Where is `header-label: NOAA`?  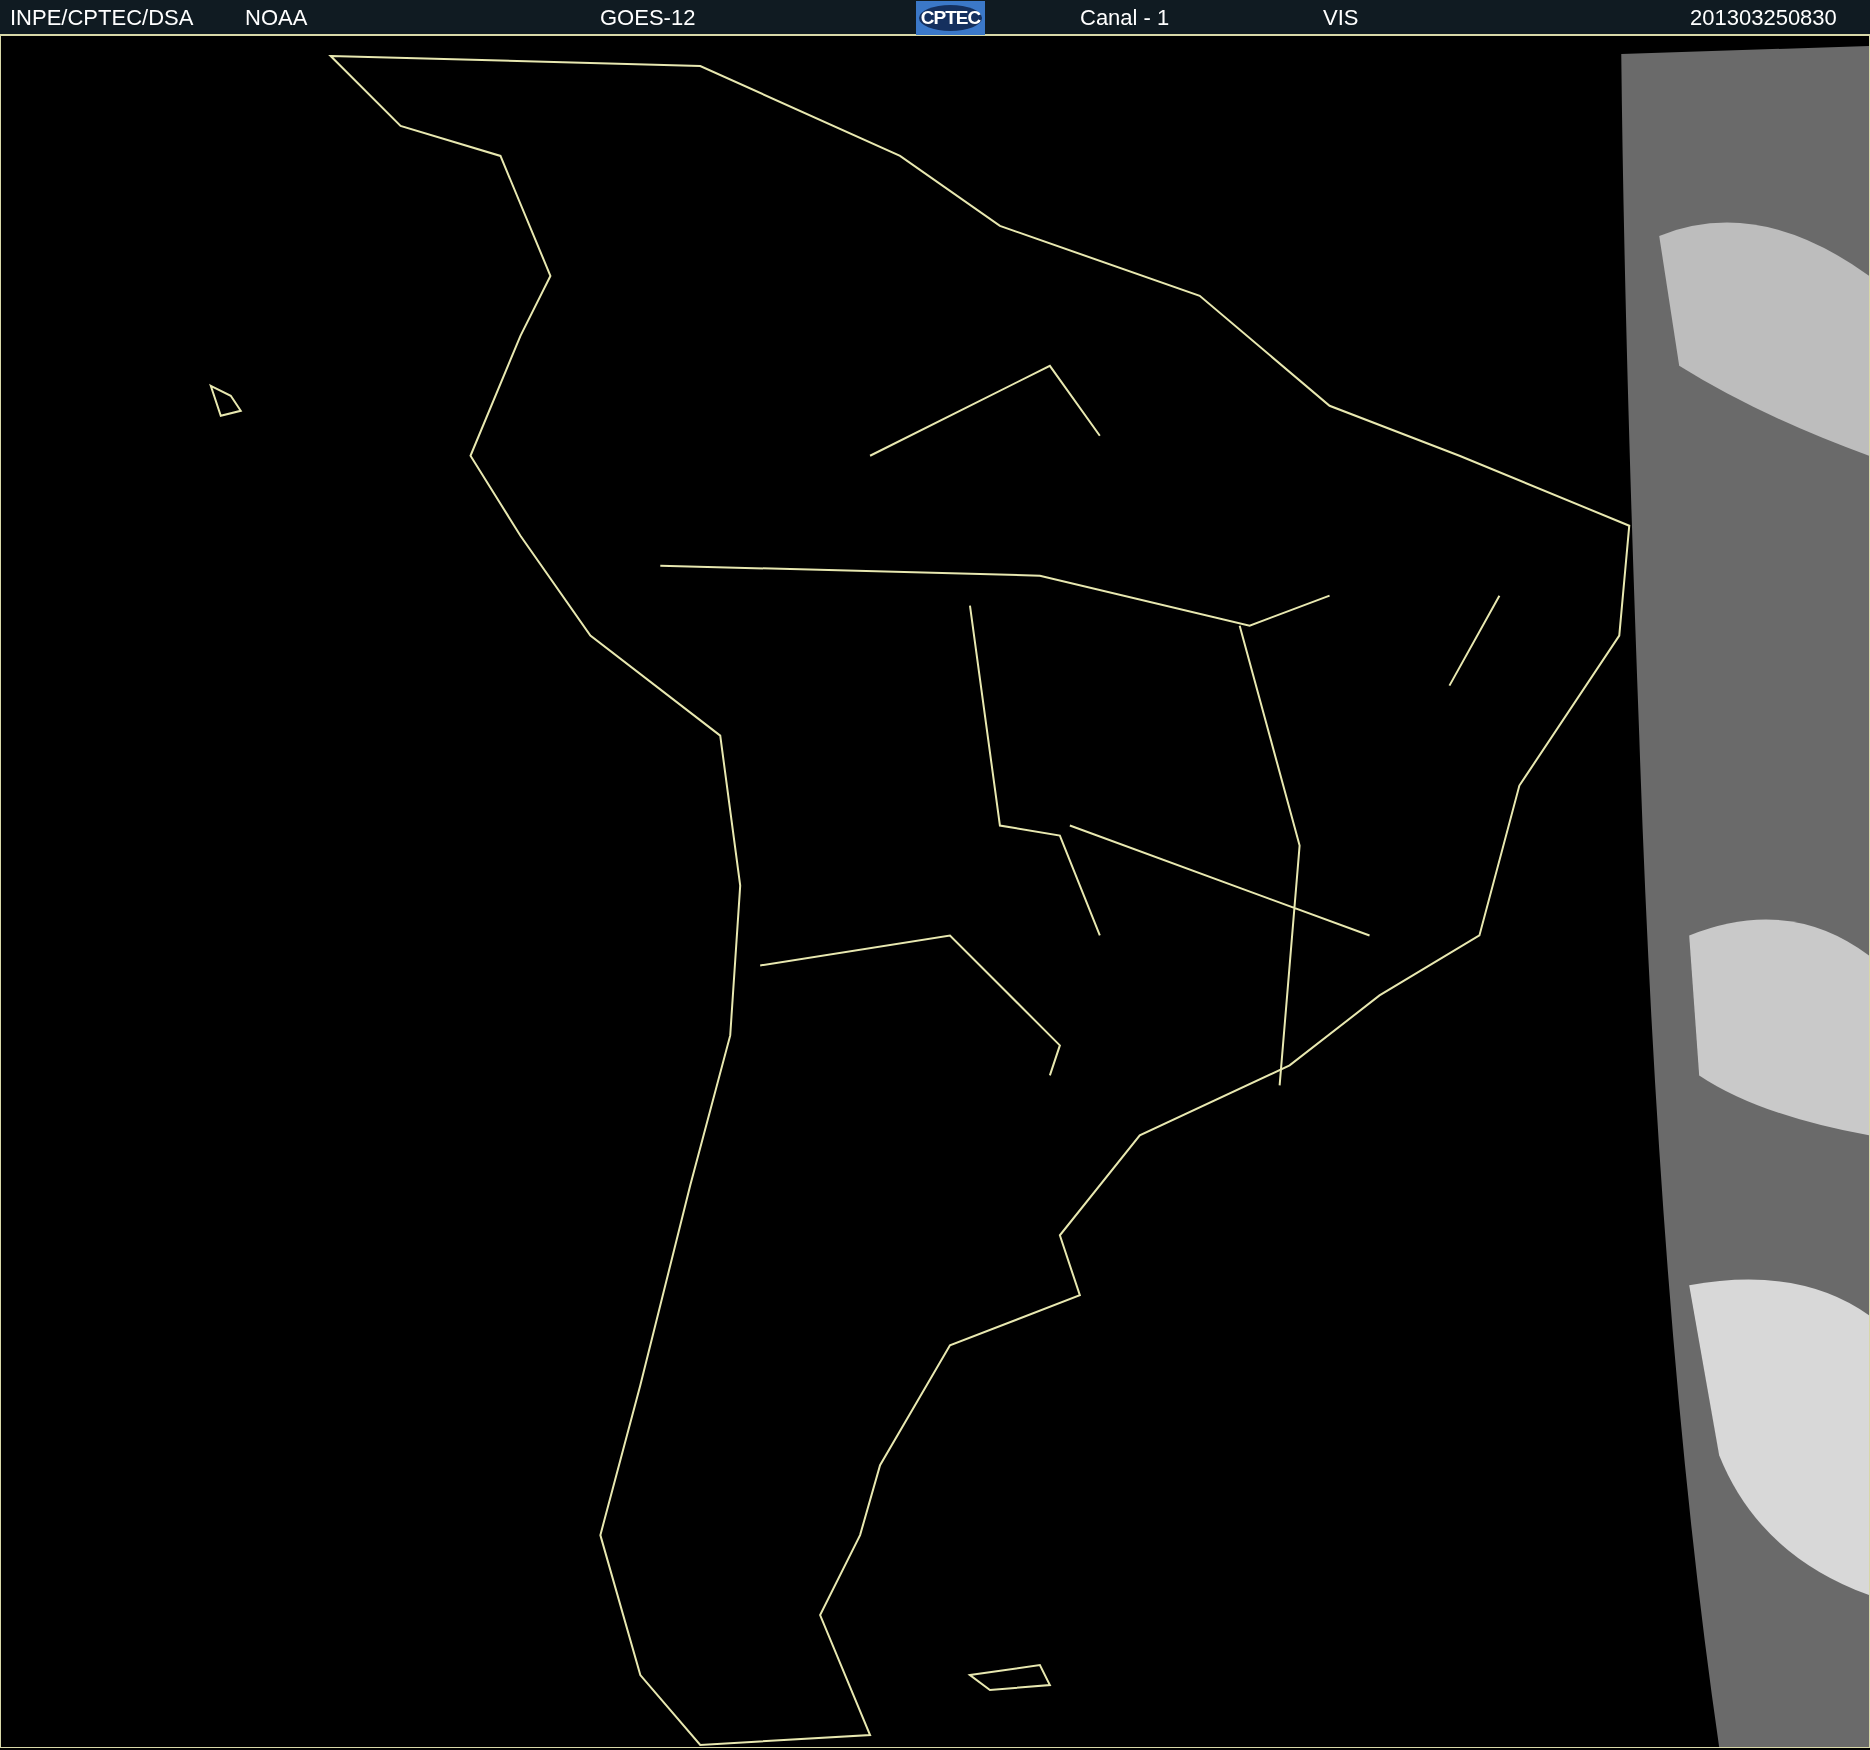 header-label: NOAA is located at coordinates (276, 18).